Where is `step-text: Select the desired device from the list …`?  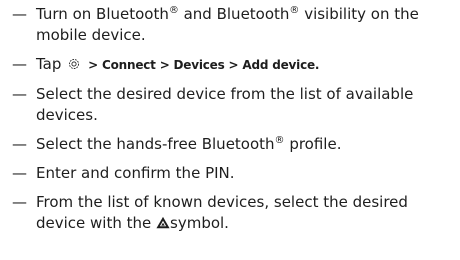
step-text: Select the desired device from the list … is located at coordinates (225, 104).